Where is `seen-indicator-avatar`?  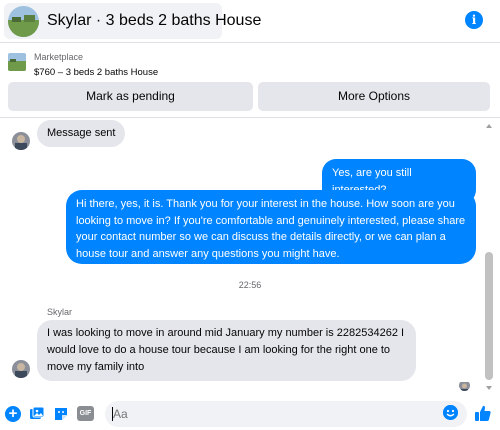
seen-indicator-avatar is located at coordinates (464, 385).